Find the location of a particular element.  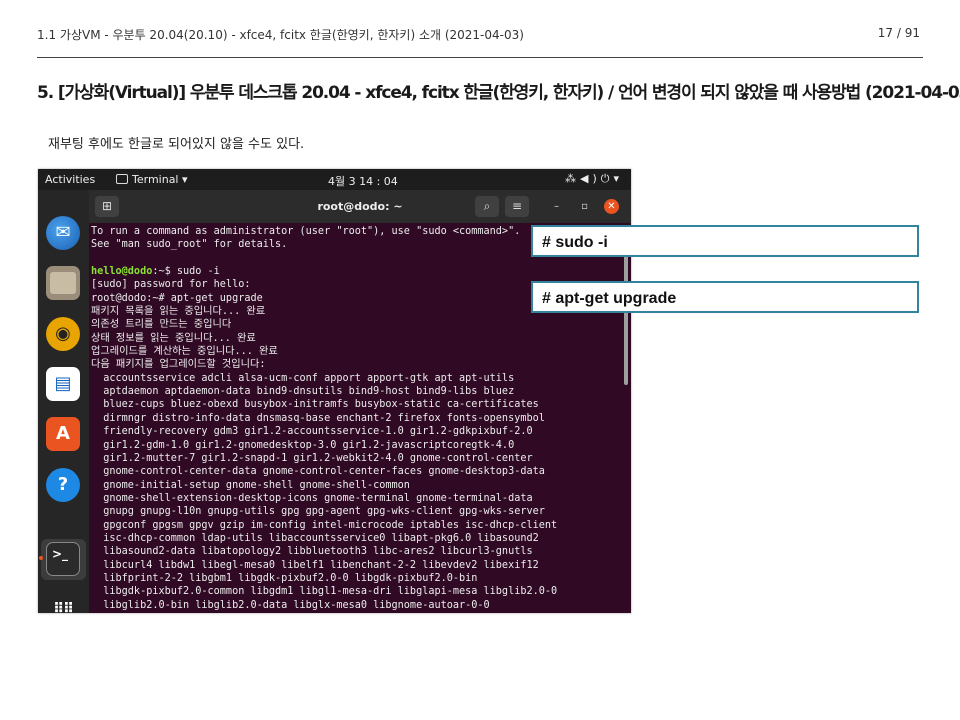

prompt-command: :~$ sudo -i is located at coordinates (186, 272).